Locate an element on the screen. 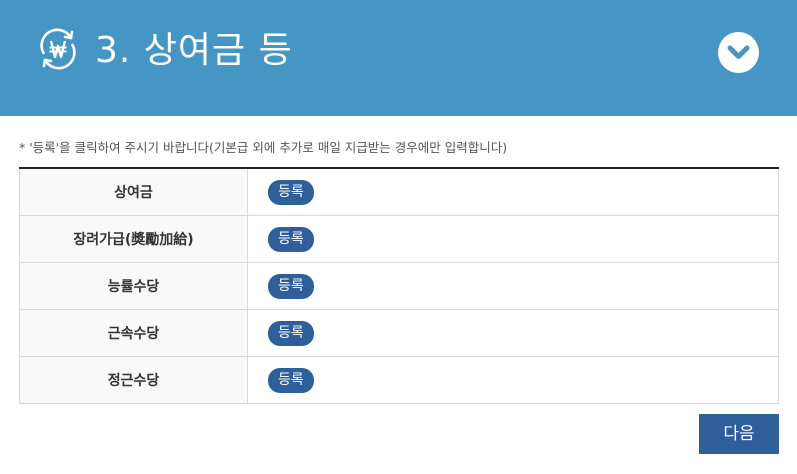 This screenshot has height=474, width=797. row-label: 정근수당 is located at coordinates (133, 380).